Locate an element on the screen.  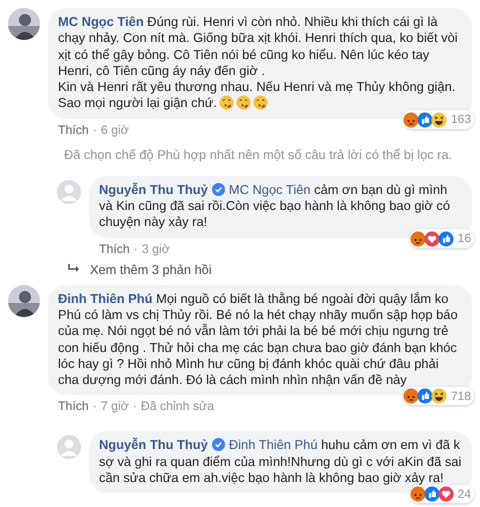
more-replies-link: Xem thêm 3 phản hồi is located at coordinates (151, 269).